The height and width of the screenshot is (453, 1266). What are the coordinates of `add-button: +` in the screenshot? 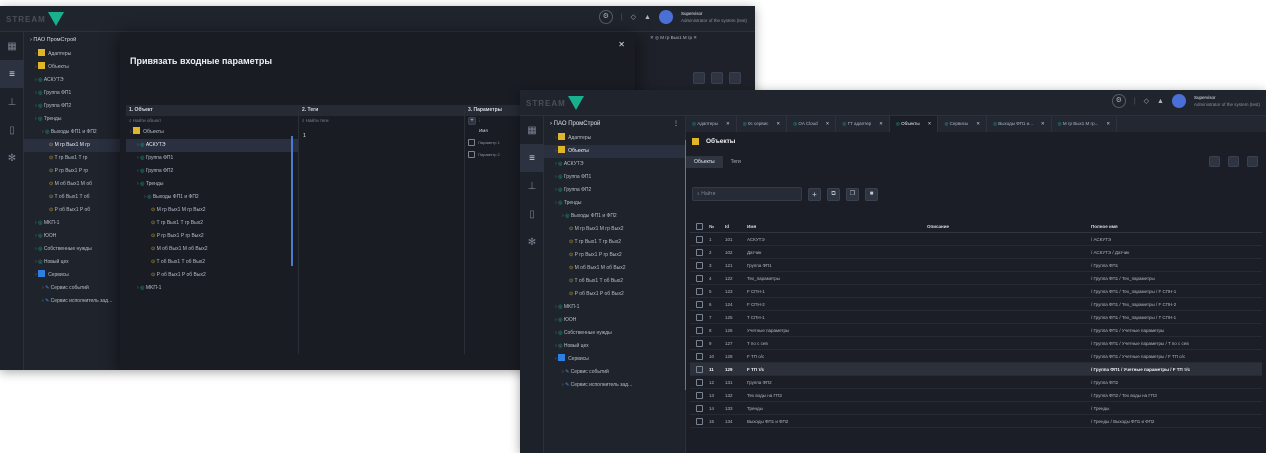 It's located at (814, 194).